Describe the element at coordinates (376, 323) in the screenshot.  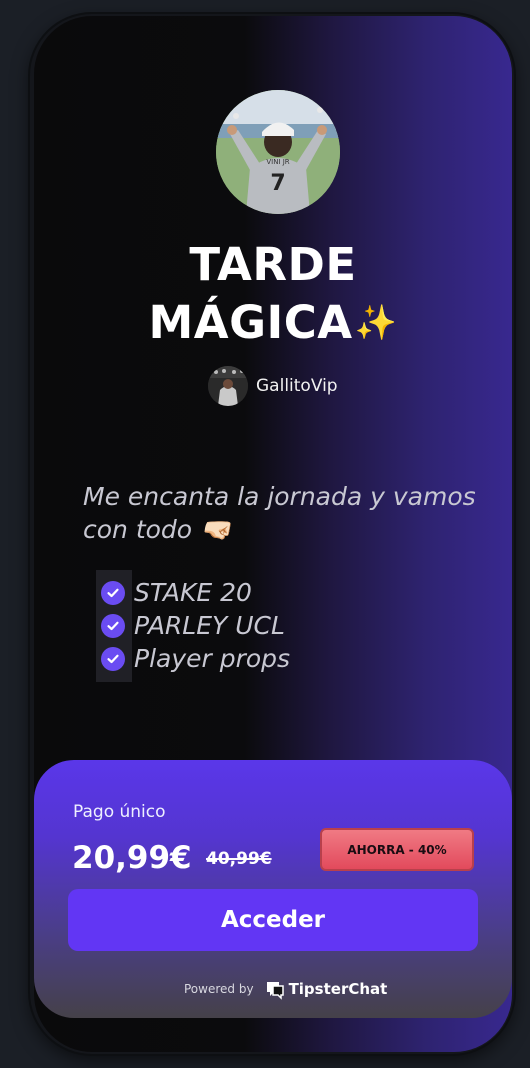
I see `sparkles-icon: ✨` at that location.